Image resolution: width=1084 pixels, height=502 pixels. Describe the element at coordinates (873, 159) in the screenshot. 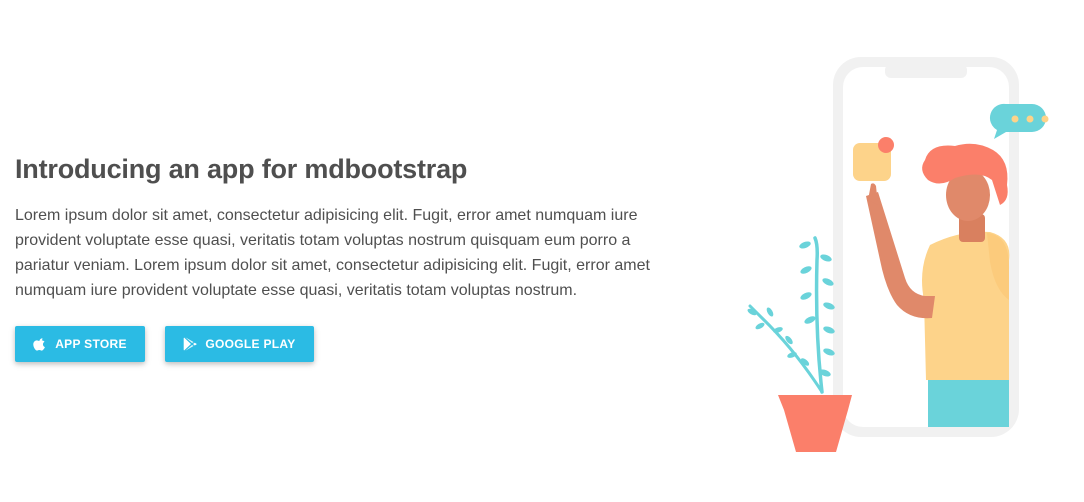

I see `notification-icon` at that location.